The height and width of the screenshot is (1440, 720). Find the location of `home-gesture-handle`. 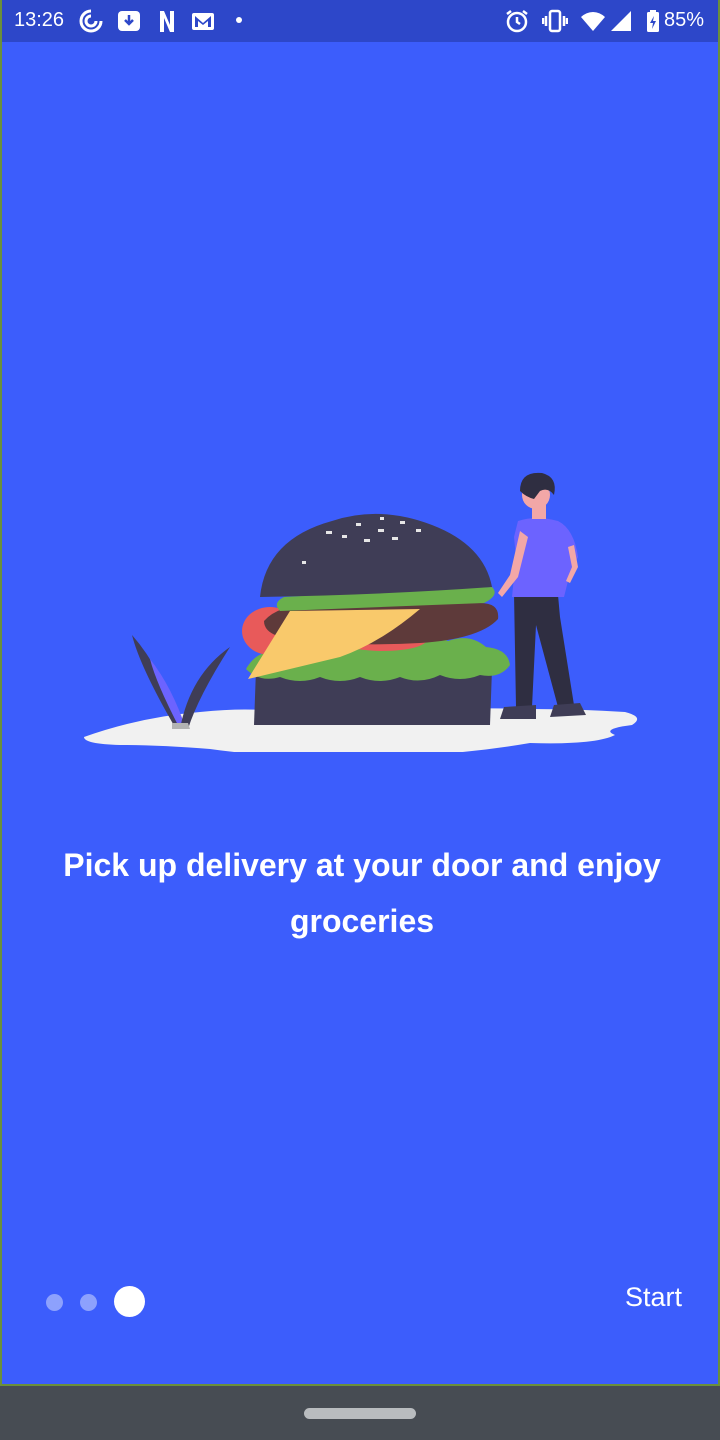

home-gesture-handle is located at coordinates (360, 1413).